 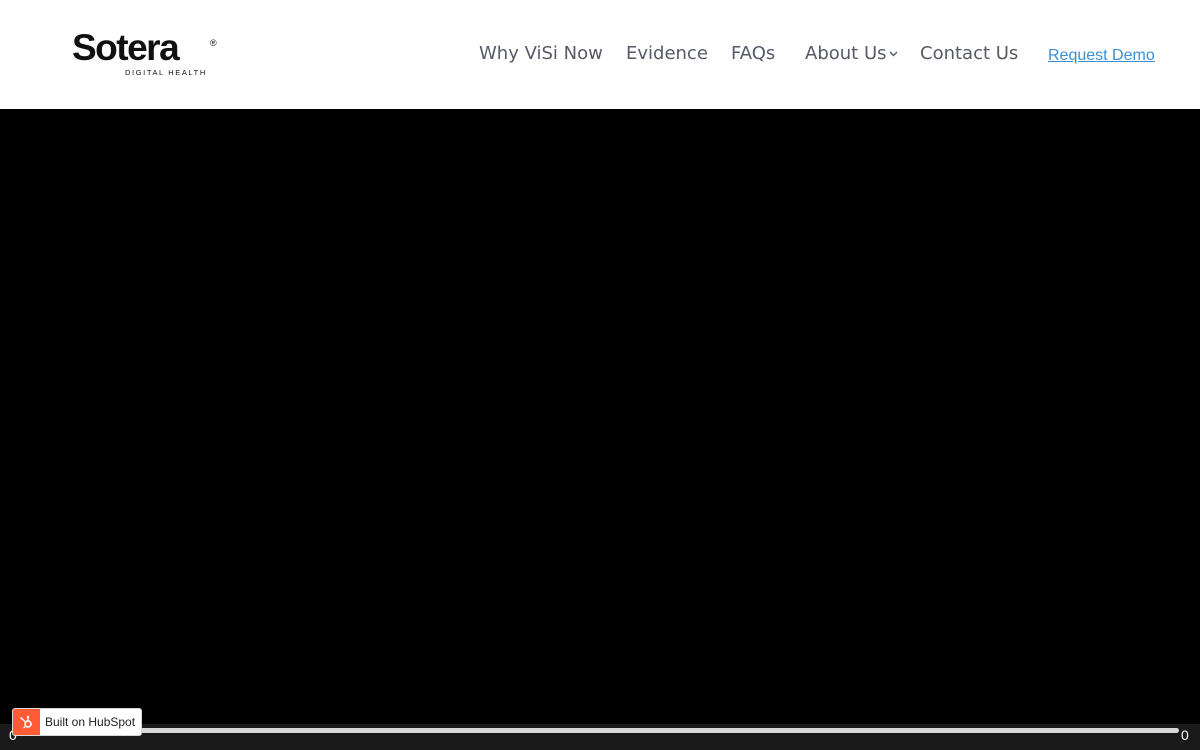 I want to click on built-on-hubspot-badge: Built on HubSpot, so click(x=77, y=722).